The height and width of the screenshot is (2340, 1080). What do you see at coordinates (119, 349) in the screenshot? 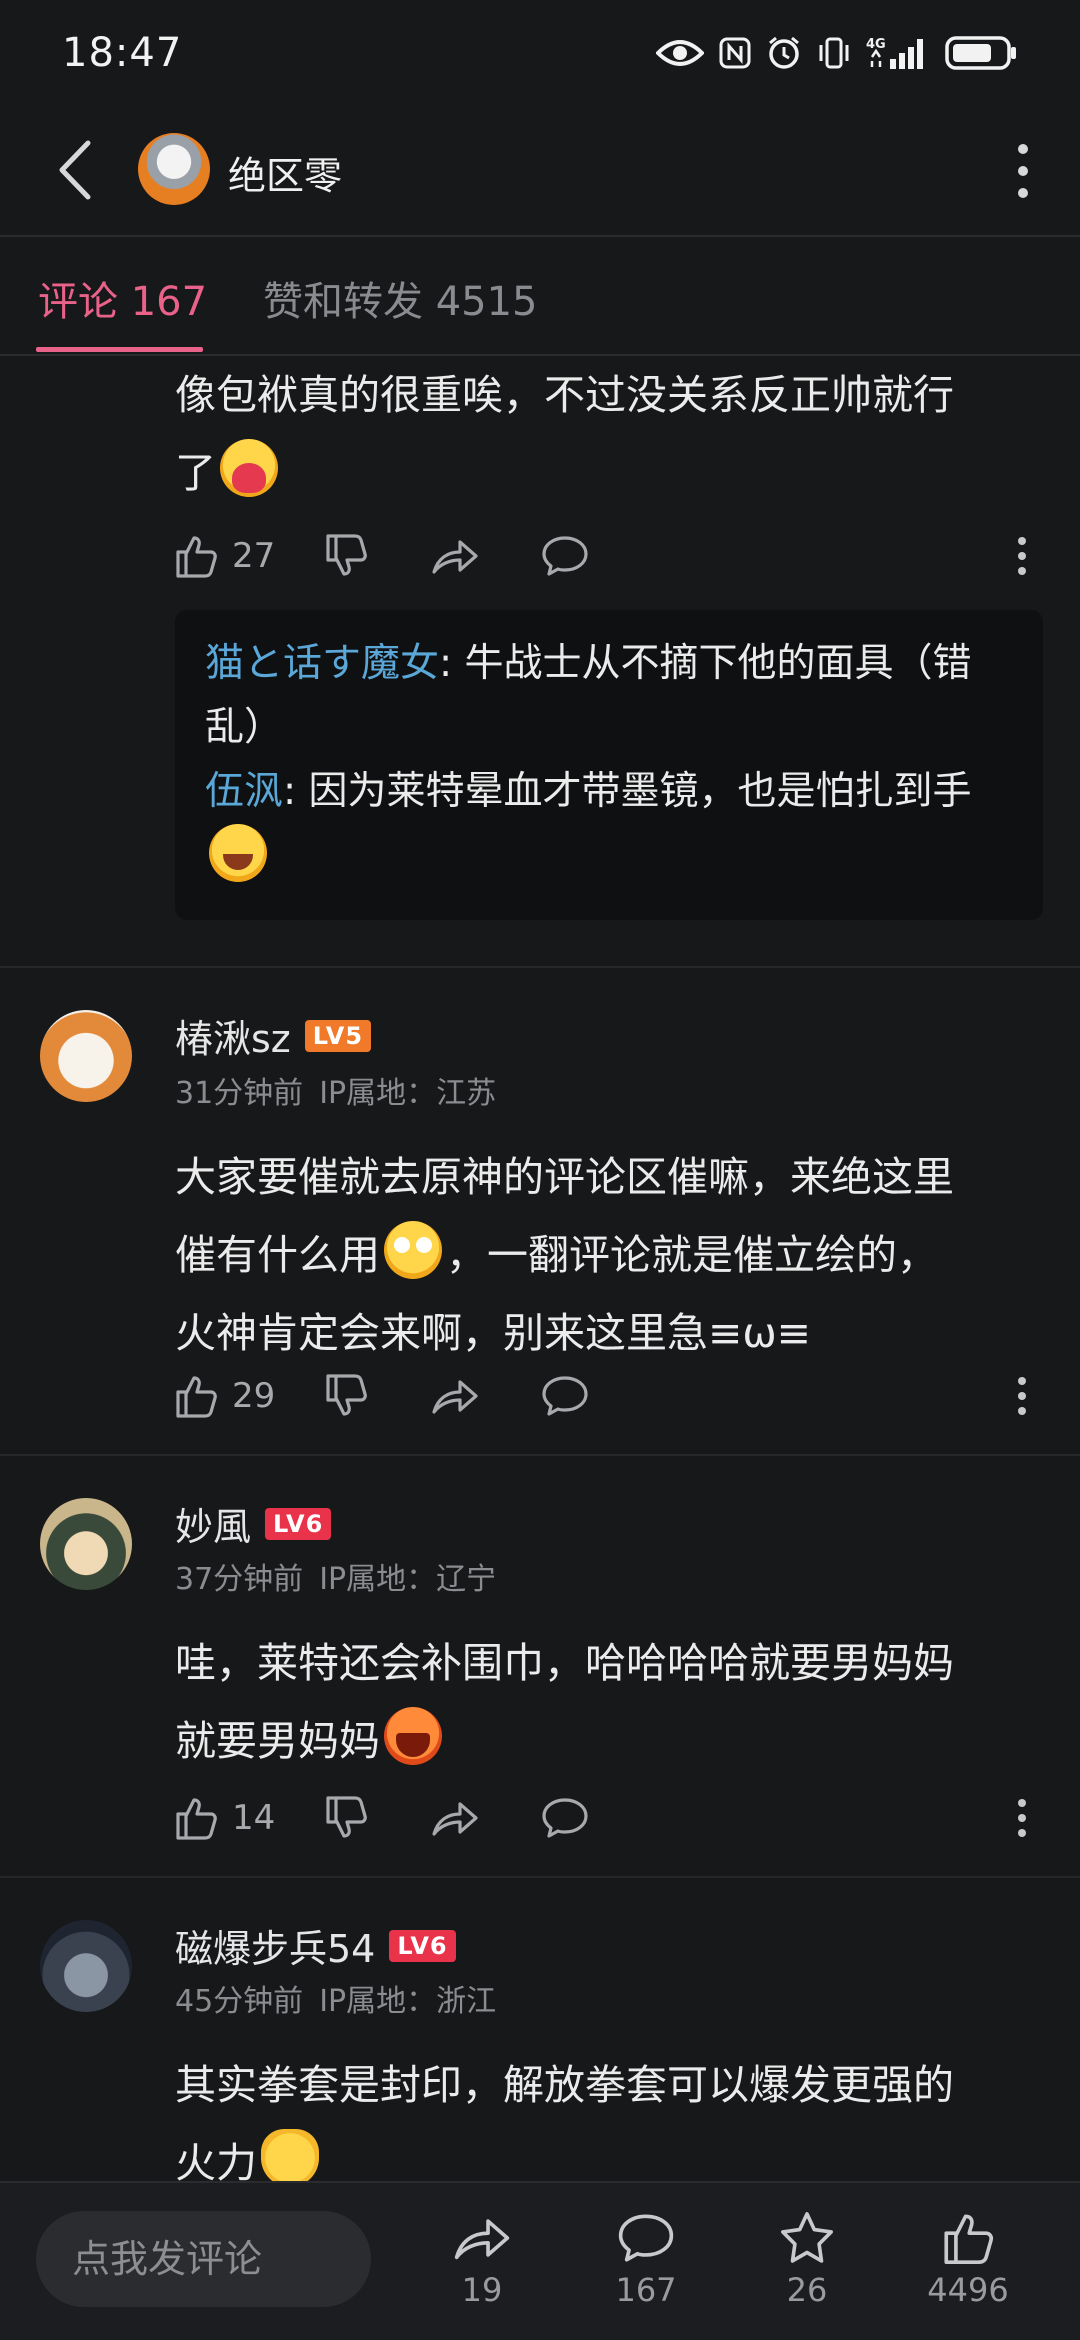
I see `tab-active-indicator` at bounding box center [119, 349].